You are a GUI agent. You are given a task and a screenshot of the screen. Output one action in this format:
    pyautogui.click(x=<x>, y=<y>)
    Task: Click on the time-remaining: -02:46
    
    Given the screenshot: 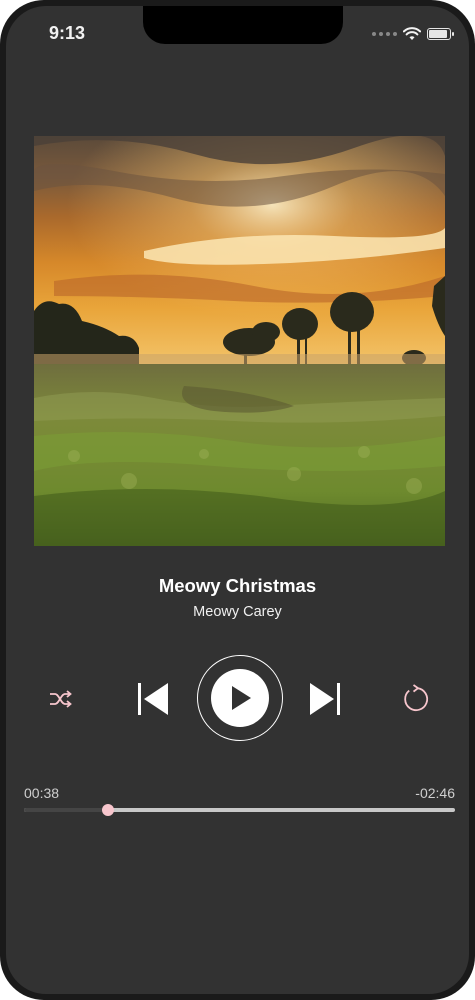 What is the action you would take?
    pyautogui.click(x=435, y=793)
    